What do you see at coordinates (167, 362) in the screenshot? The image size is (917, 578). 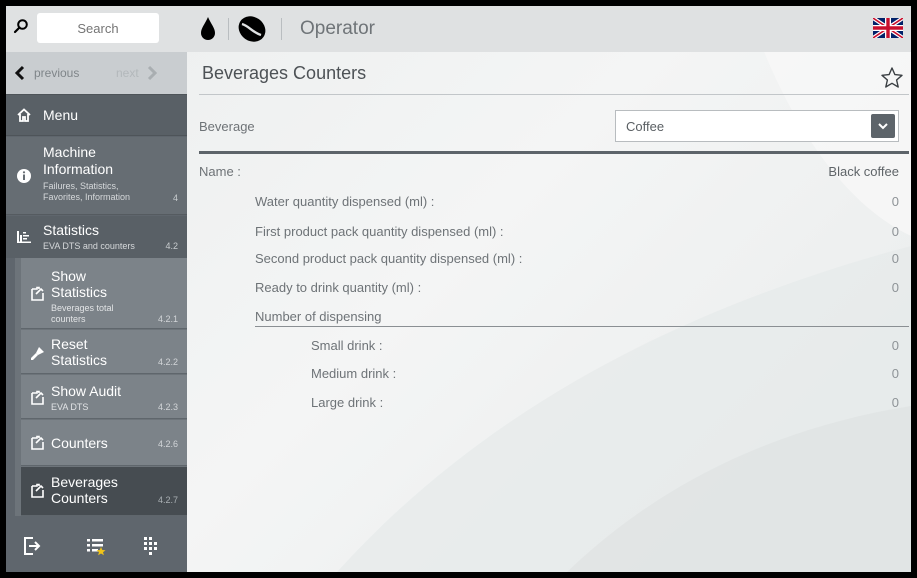 I see `sub-item-number: 4.2.2` at bounding box center [167, 362].